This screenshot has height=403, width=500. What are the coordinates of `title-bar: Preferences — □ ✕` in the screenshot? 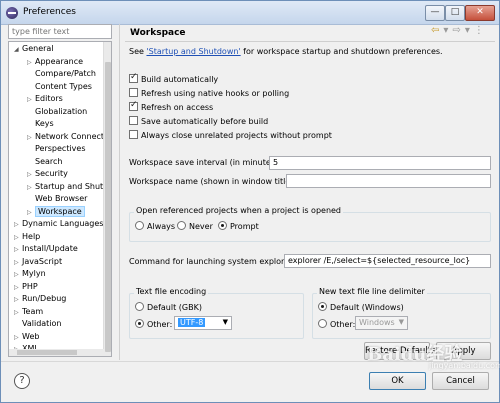 It's located at (250, 13).